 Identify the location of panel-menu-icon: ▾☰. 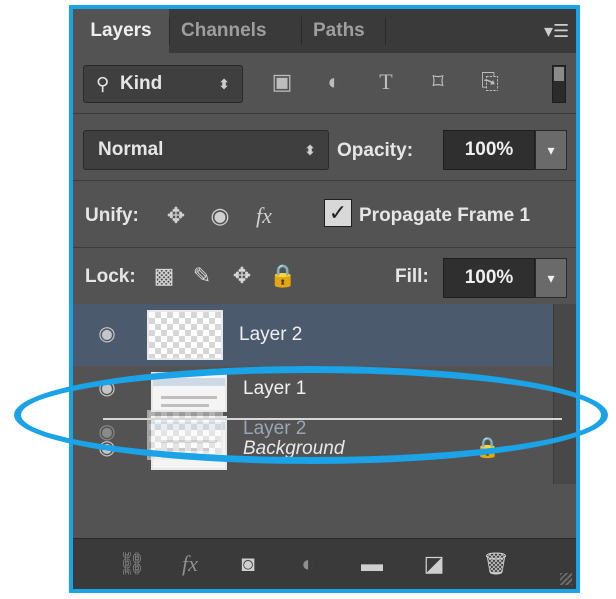
(556, 31).